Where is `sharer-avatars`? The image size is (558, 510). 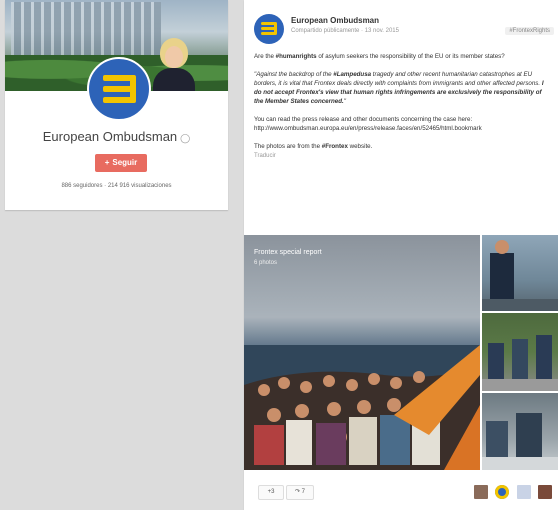 sharer-avatars is located at coordinates (511, 492).